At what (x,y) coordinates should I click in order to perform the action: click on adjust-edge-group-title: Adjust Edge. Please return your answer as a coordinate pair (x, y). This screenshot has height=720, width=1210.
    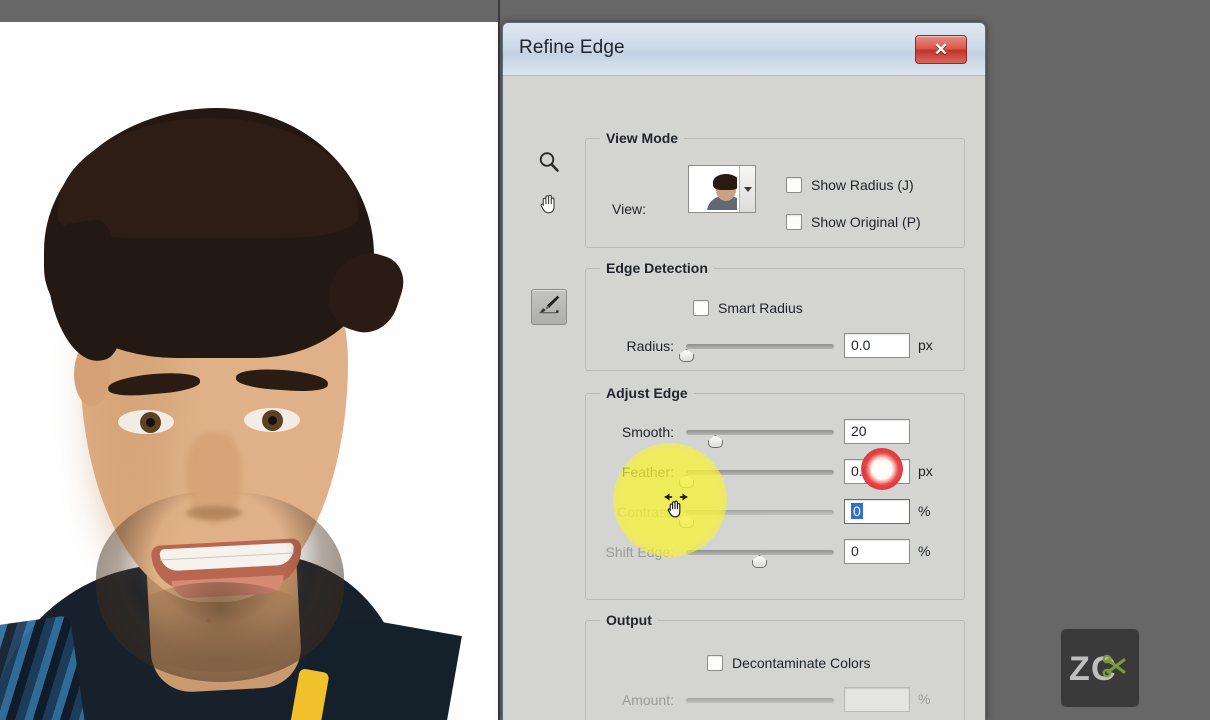
    Looking at the image, I should click on (647, 393).